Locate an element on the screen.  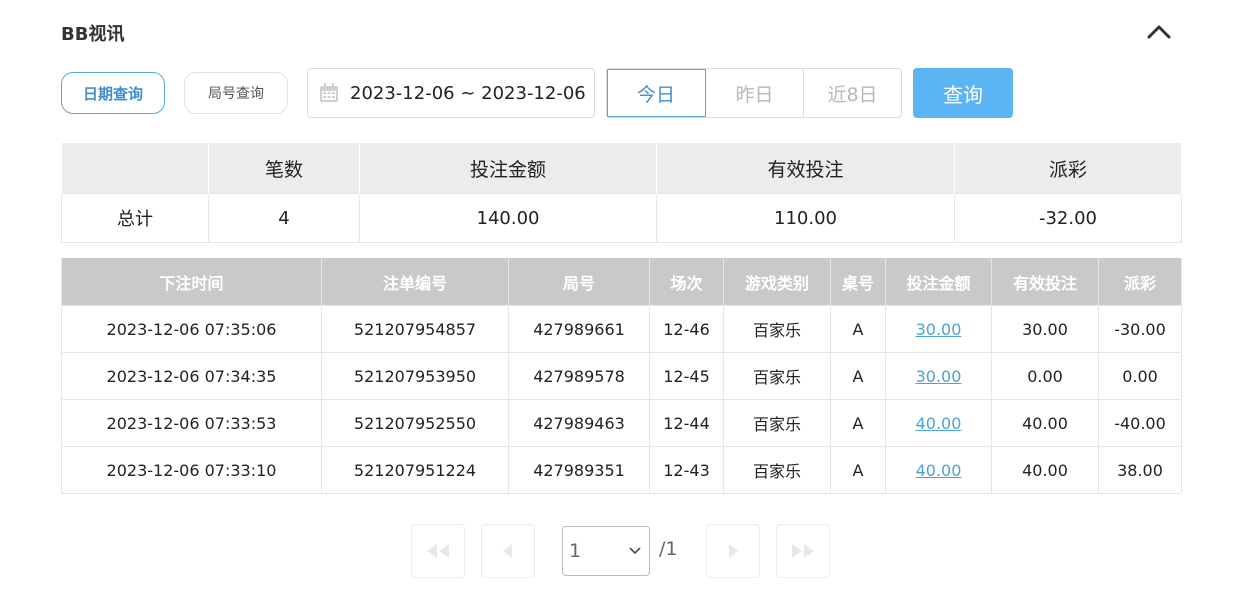
header-table-no: 桌号 is located at coordinates (858, 282).